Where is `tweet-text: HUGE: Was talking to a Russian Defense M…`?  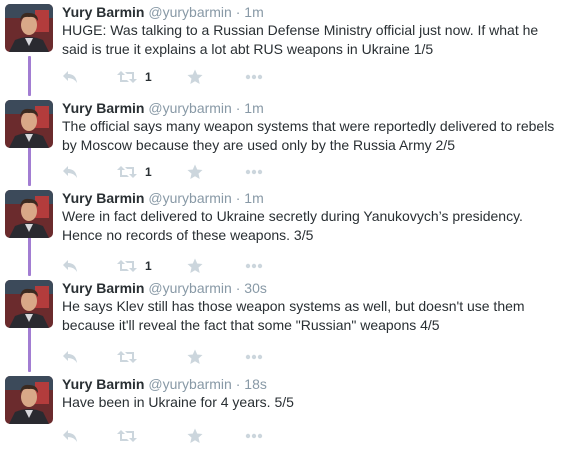 tweet-text: HUGE: Was talking to a Russian Defense M… is located at coordinates (300, 39).